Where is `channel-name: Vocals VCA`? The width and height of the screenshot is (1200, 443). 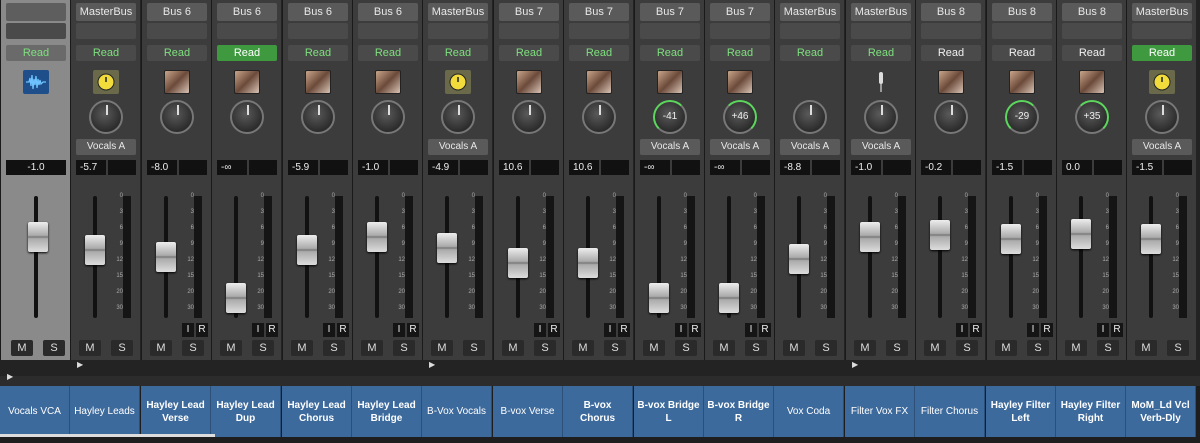 channel-name: Vocals VCA is located at coordinates (35, 411).